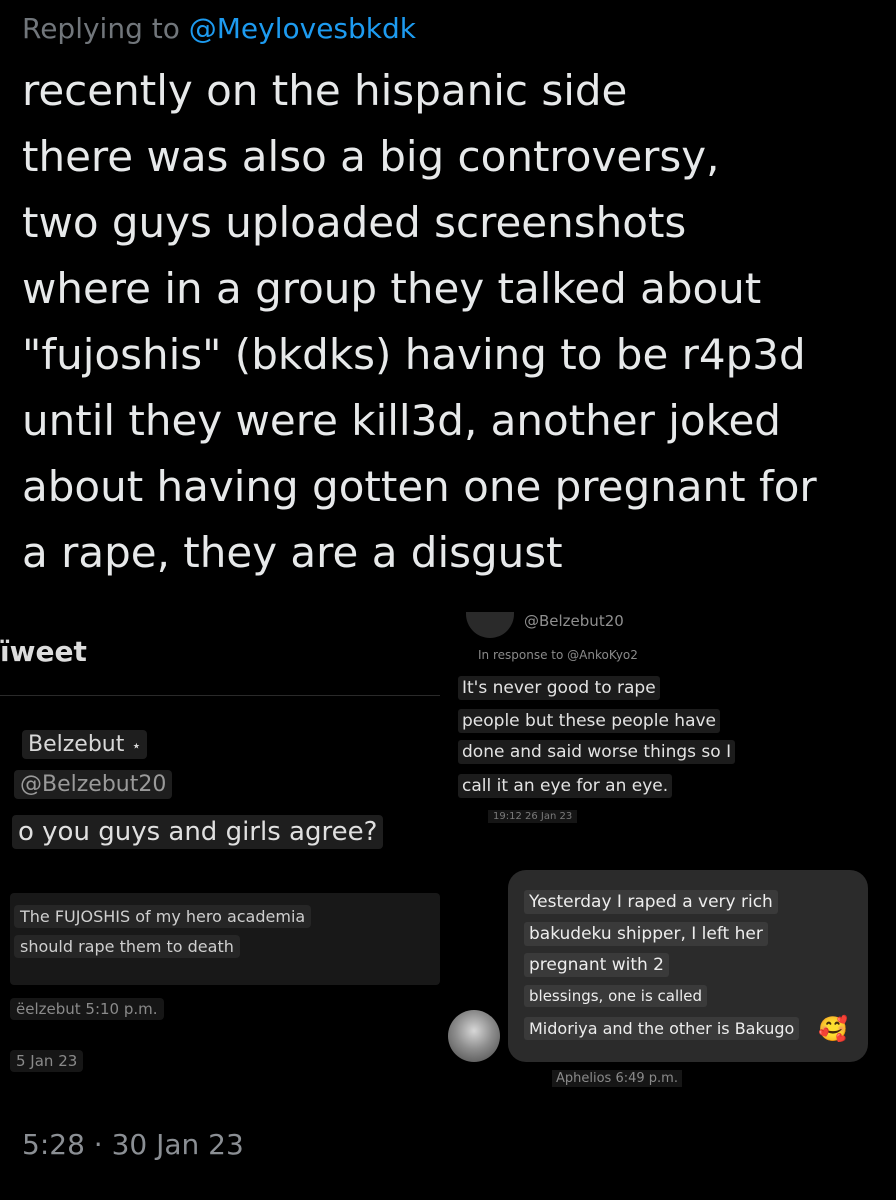  What do you see at coordinates (76, 744) in the screenshot?
I see `author-name: Belzebut` at bounding box center [76, 744].